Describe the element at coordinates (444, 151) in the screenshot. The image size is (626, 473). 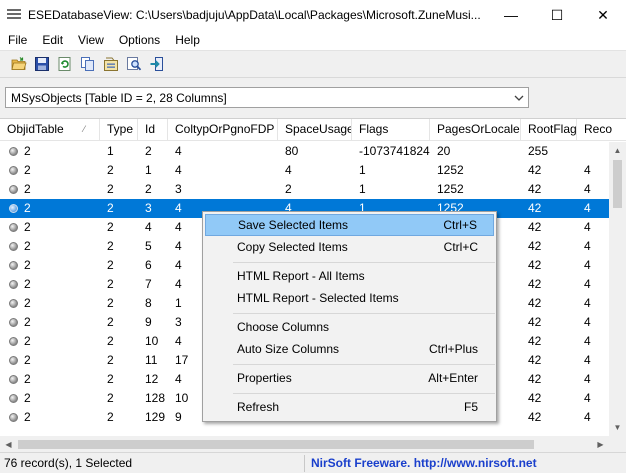
I see `table-cell: 20` at that location.